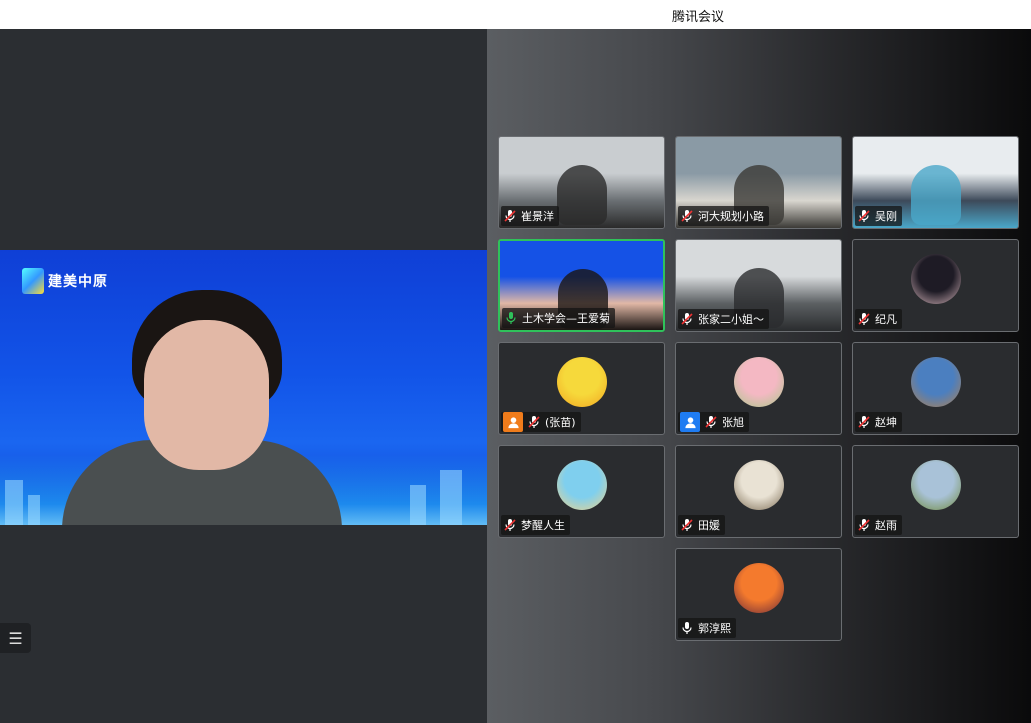  What do you see at coordinates (543, 525) in the screenshot?
I see `participant-name: 梦醒人生` at bounding box center [543, 525].